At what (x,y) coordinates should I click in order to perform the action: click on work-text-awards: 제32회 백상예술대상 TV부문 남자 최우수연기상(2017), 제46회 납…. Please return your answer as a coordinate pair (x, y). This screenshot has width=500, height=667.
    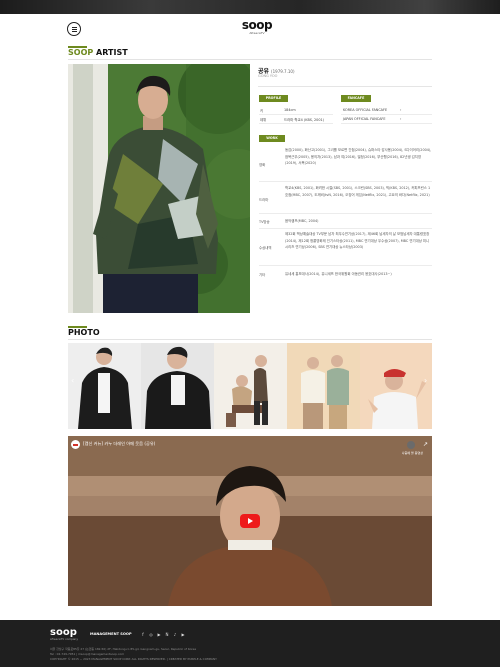
    Looking at the image, I should click on (357, 241).